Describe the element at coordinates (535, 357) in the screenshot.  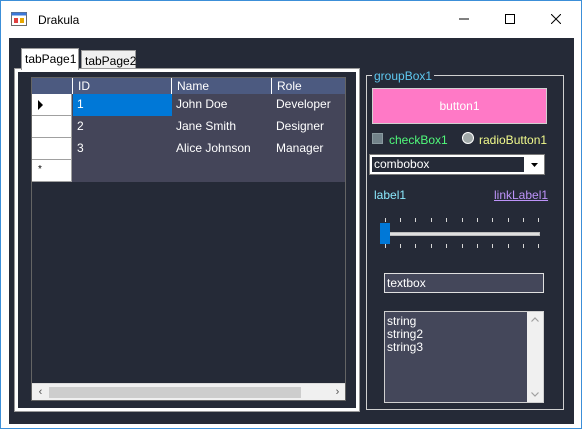
I see `vertical-scrollbar` at that location.